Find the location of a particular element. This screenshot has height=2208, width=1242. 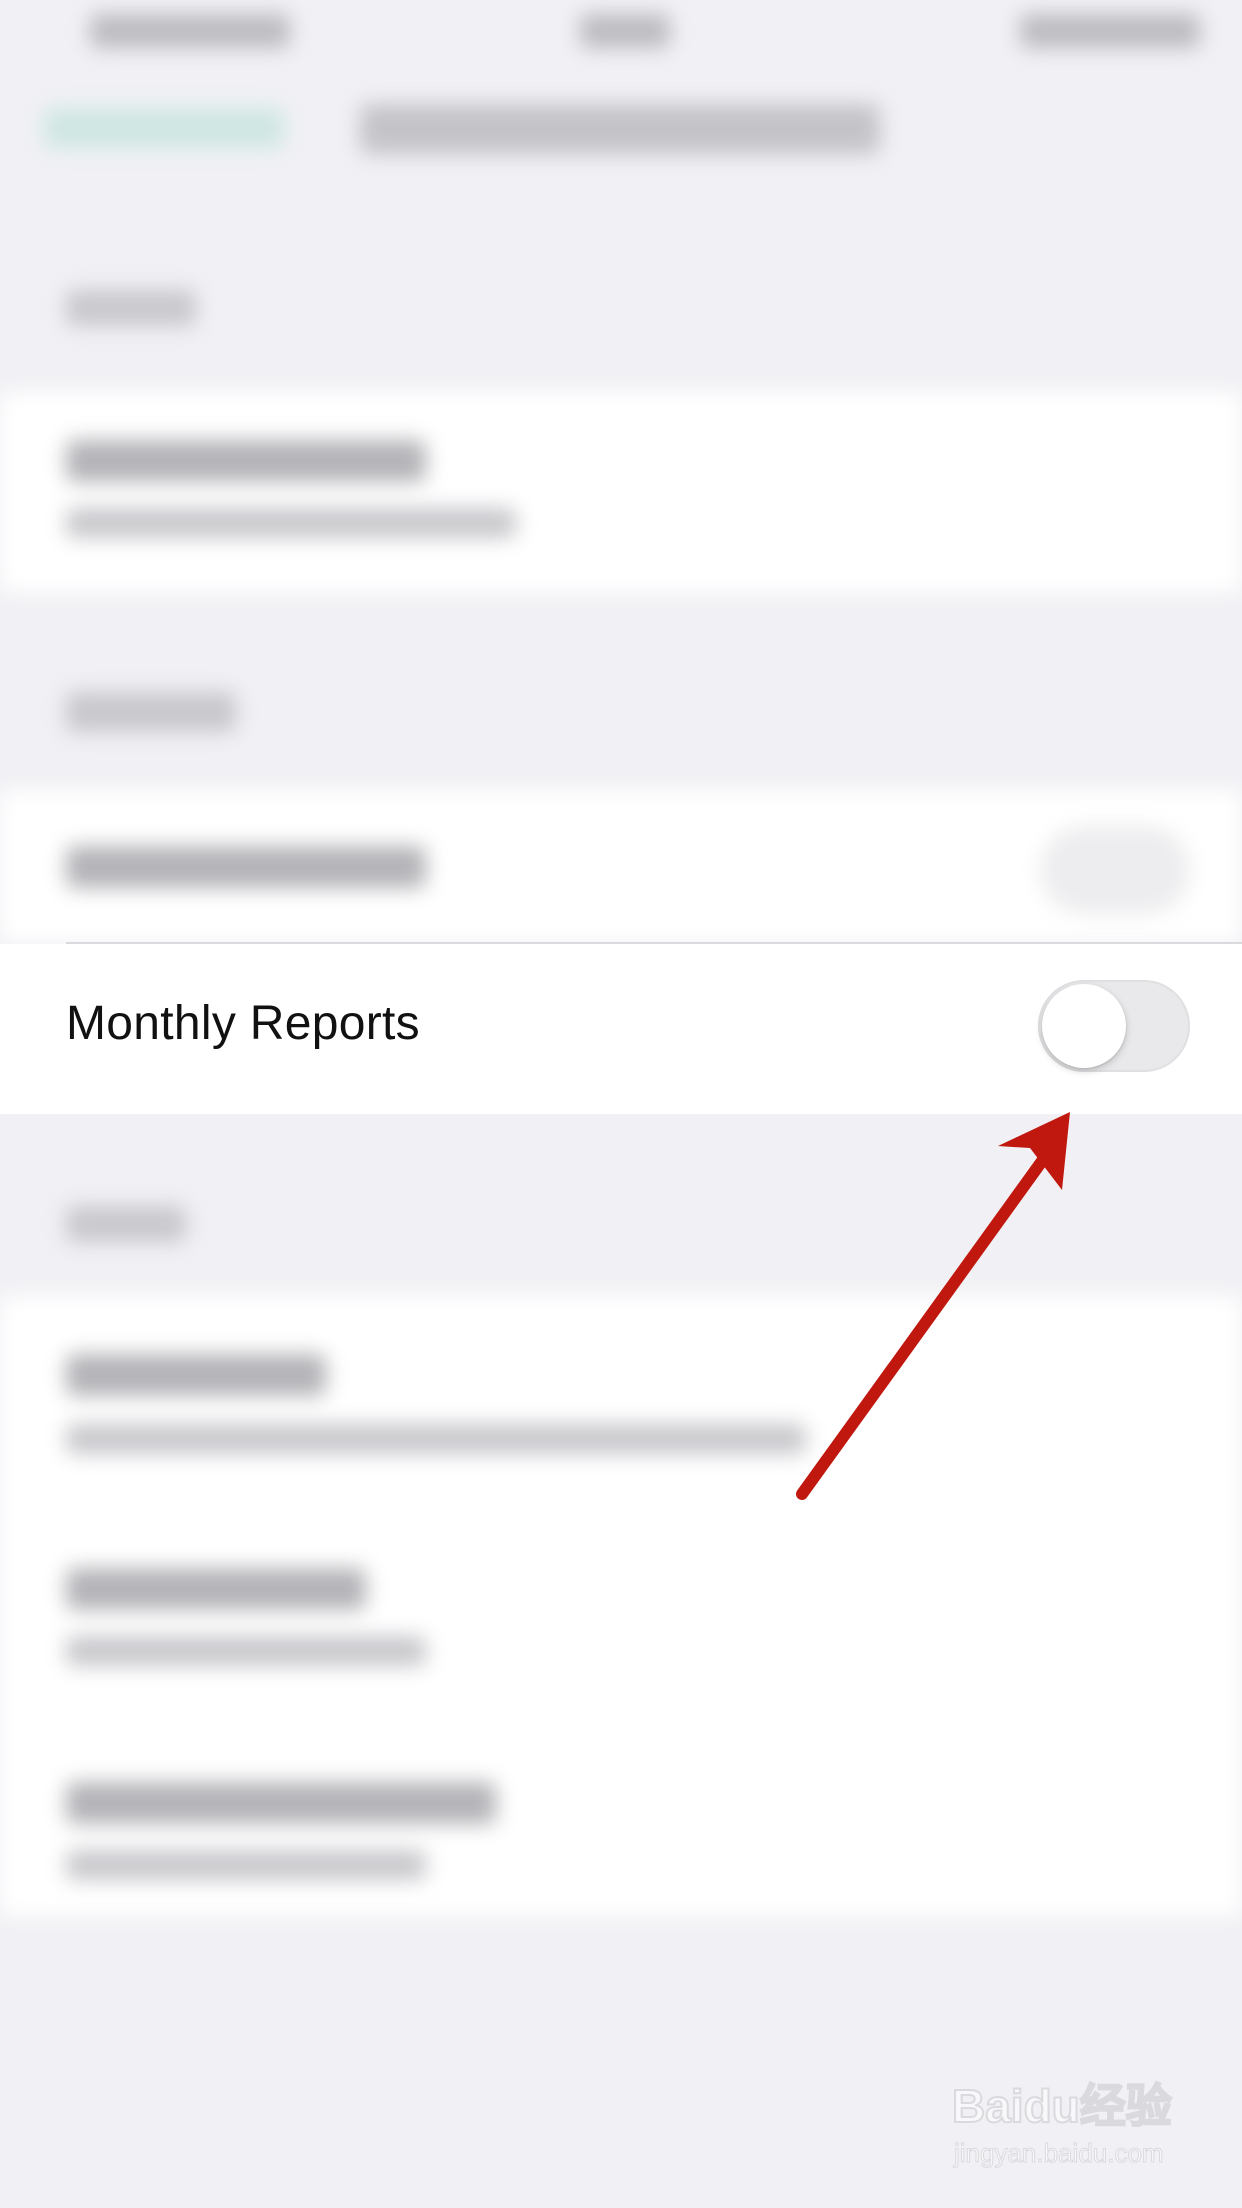

status-bar-time is located at coordinates (190, 31).